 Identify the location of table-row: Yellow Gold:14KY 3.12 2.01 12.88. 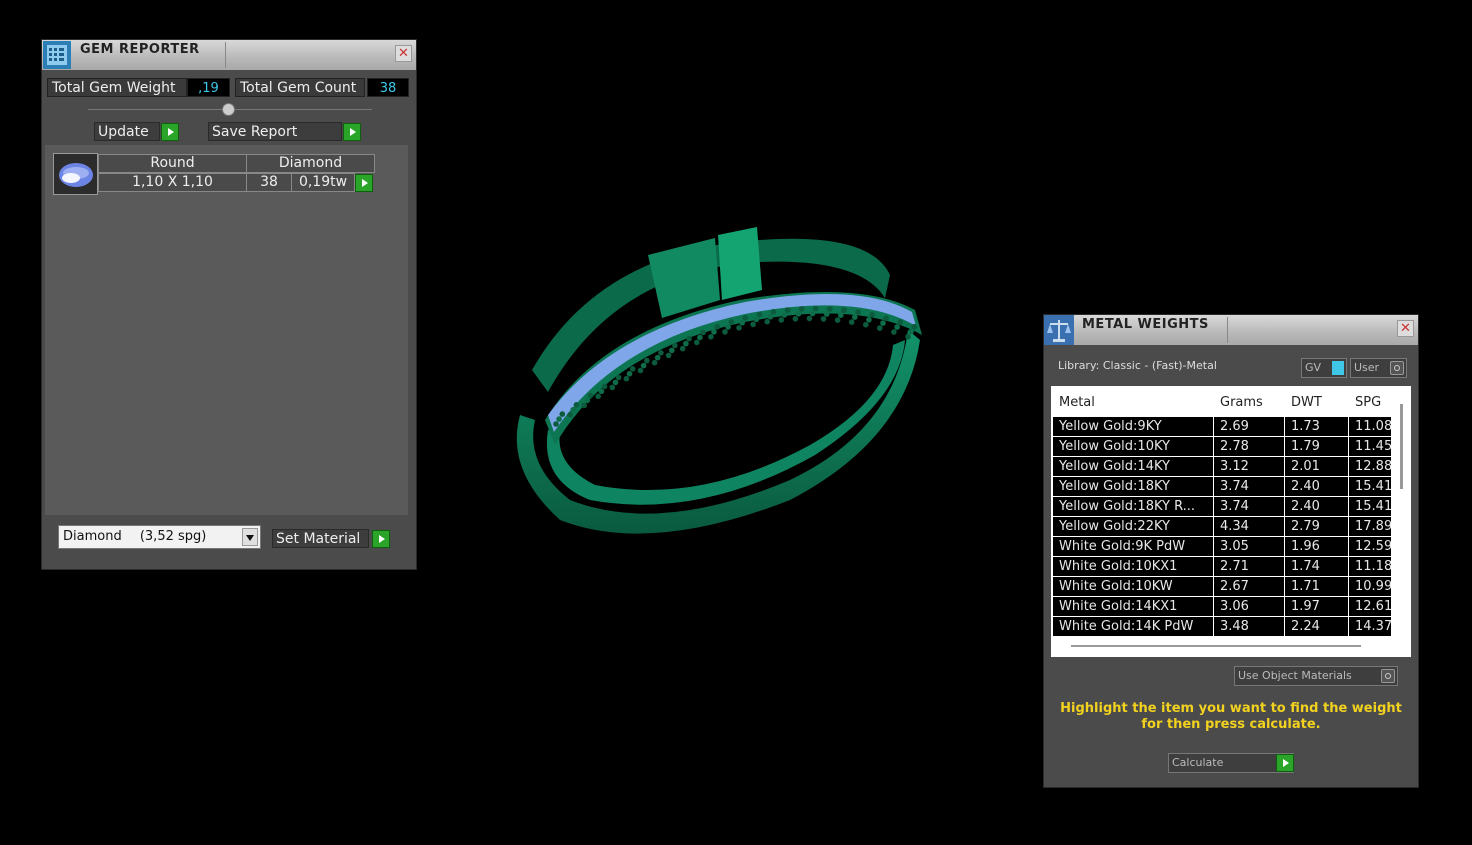
(1221, 466).